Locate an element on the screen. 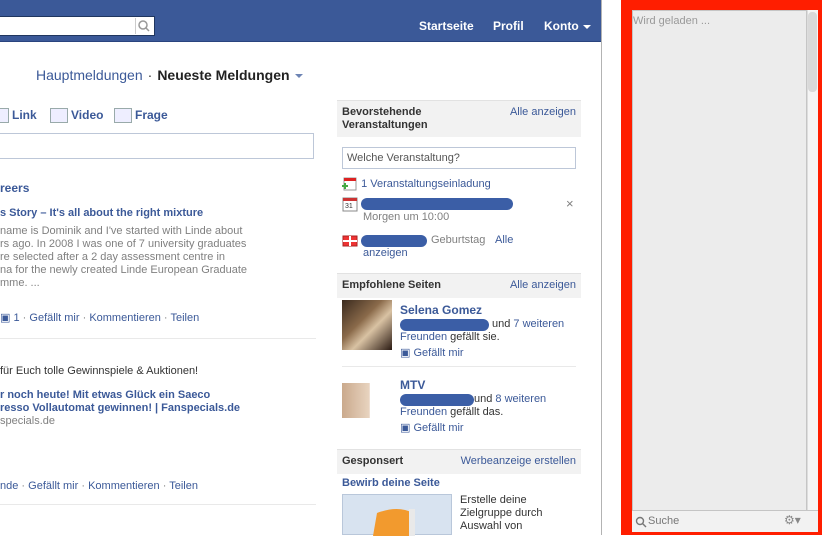 This screenshot has width=822, height=539. post-author: reers is located at coordinates (14, 188).